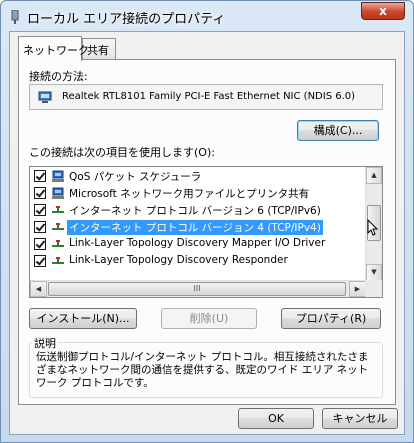  Describe the element at coordinates (357, 289) in the screenshot. I see `scroll-right-arrow-icon: ▶` at that location.